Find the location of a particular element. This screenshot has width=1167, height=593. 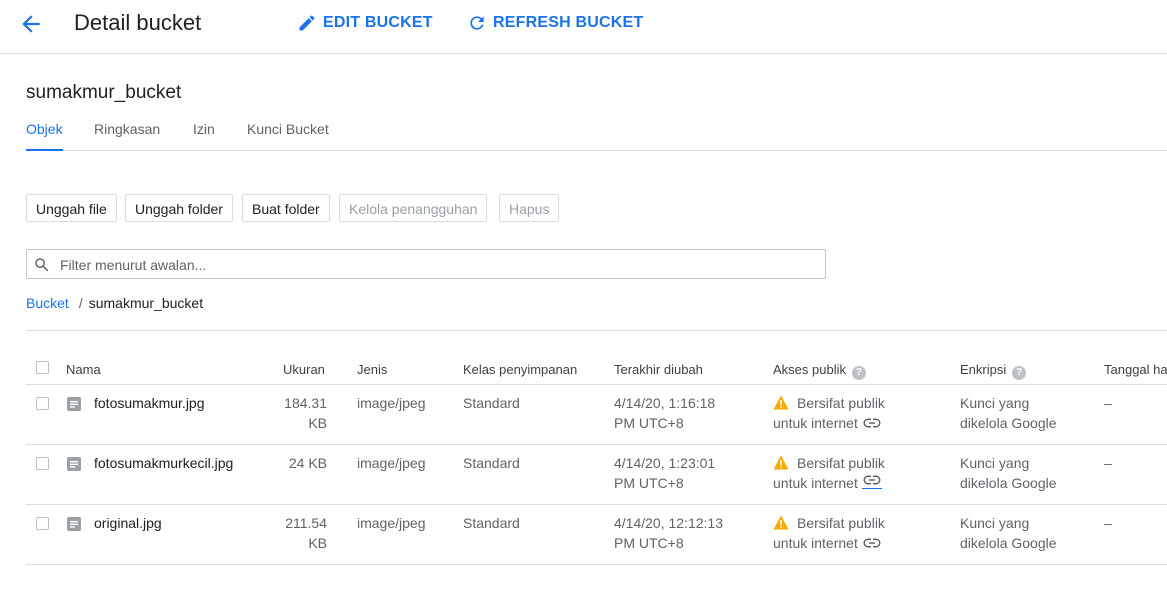

tab-izin: Izin is located at coordinates (204, 134).